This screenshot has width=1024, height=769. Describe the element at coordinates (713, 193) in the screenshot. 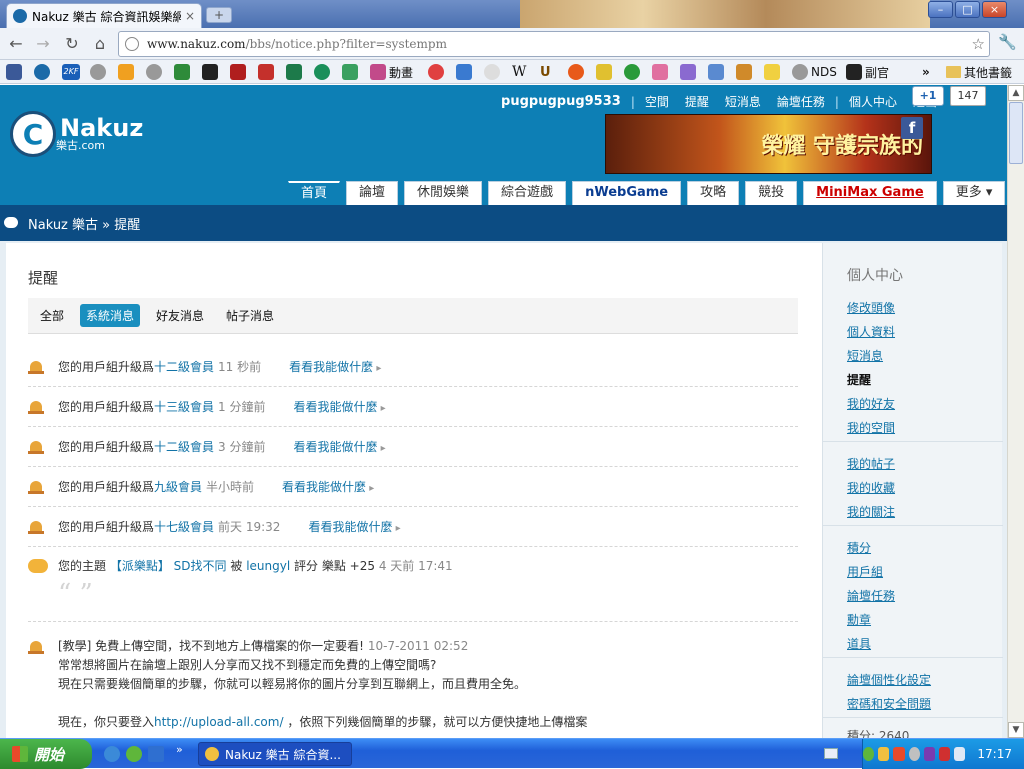

I see `nav-guides: 攻略` at that location.